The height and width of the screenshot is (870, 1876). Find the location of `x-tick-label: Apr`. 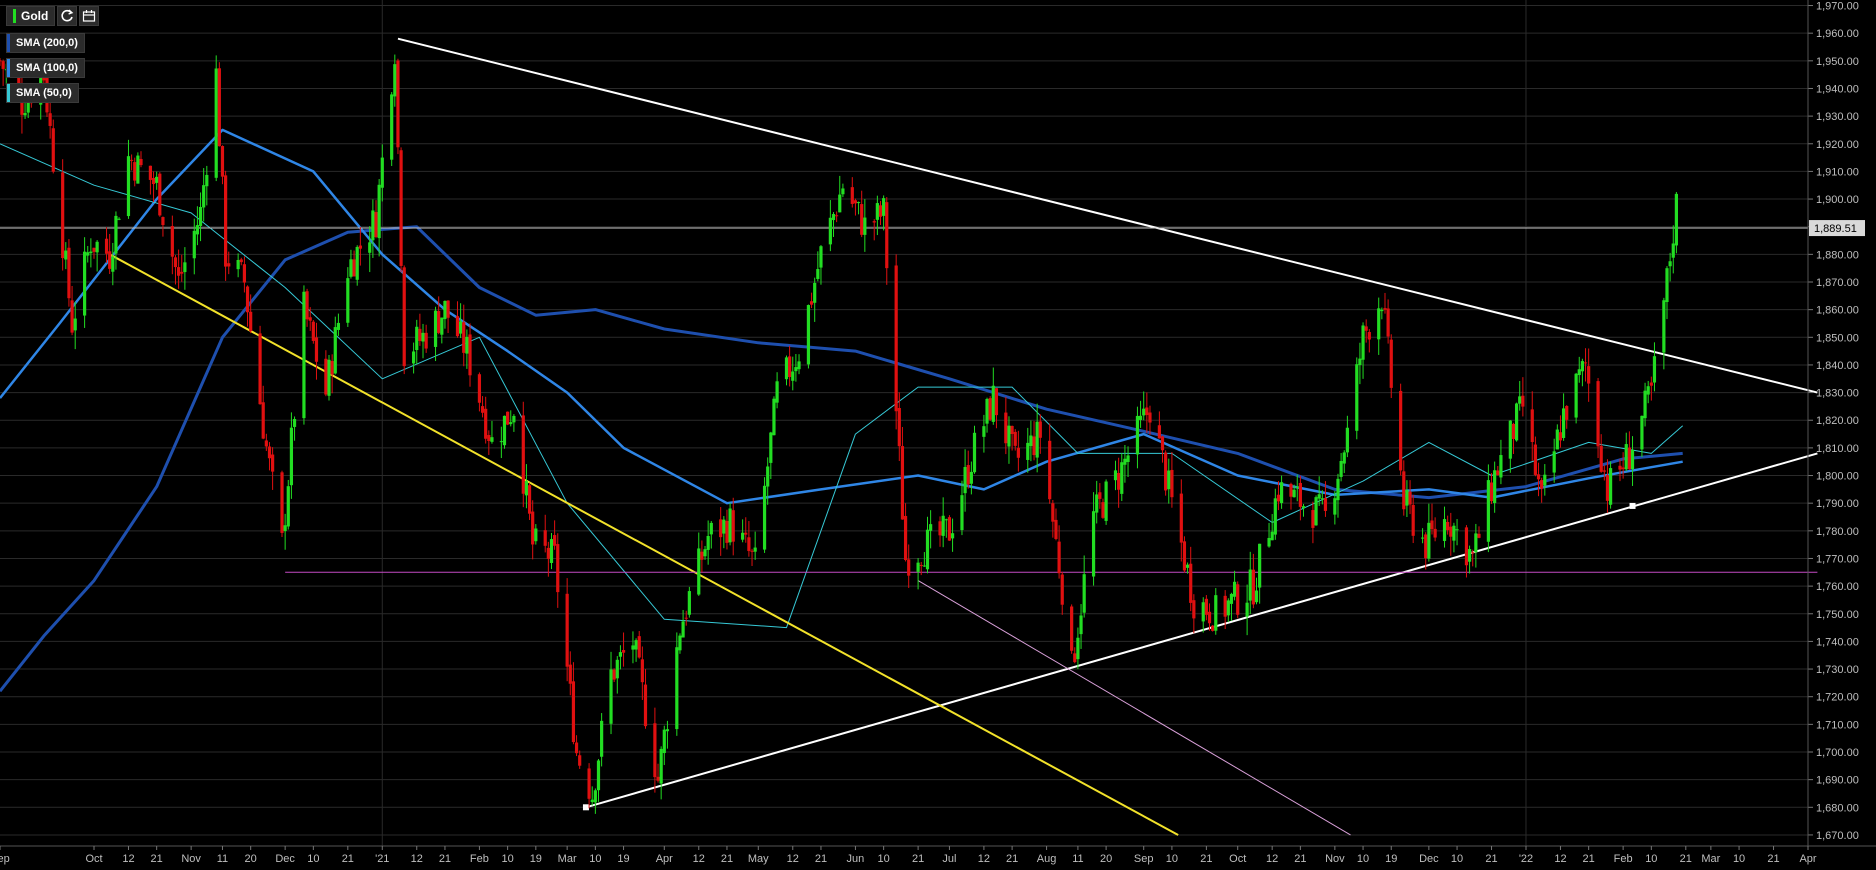

x-tick-label: Apr is located at coordinates (664, 859).